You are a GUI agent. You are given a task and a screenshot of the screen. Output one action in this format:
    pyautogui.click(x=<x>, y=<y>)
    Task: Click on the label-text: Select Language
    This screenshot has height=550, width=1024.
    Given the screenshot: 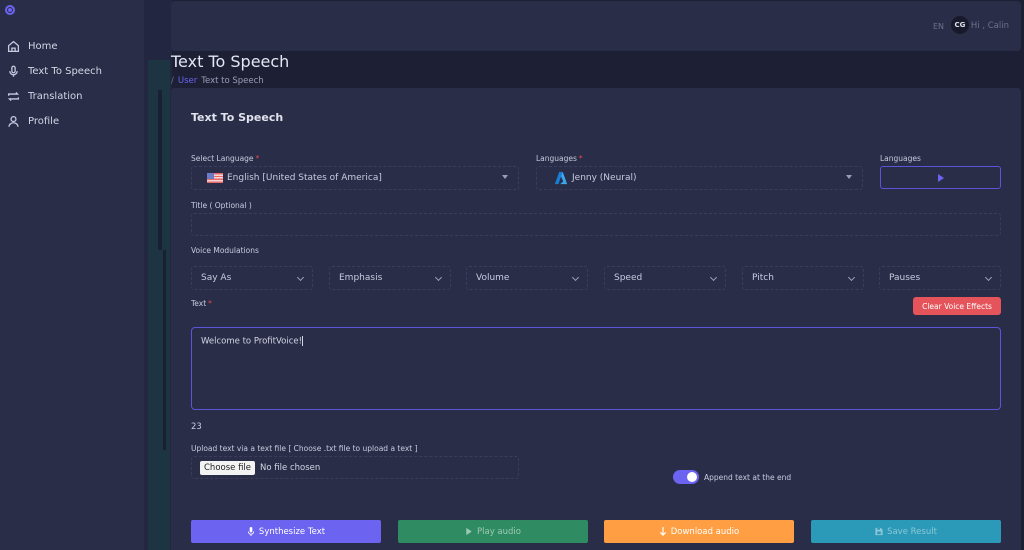 What is the action you would take?
    pyautogui.click(x=222, y=158)
    